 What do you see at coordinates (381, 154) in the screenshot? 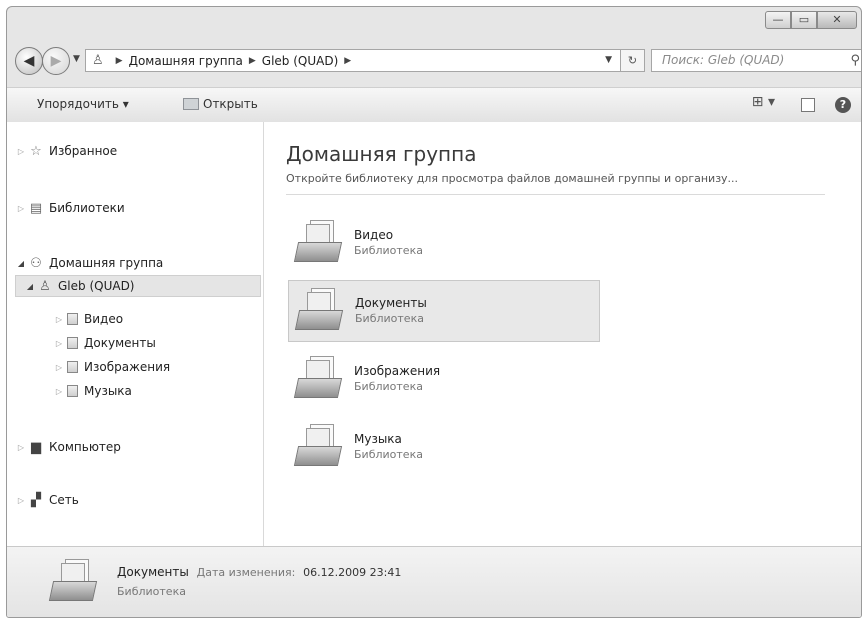
I see `page-title: Домашняя группа` at bounding box center [381, 154].